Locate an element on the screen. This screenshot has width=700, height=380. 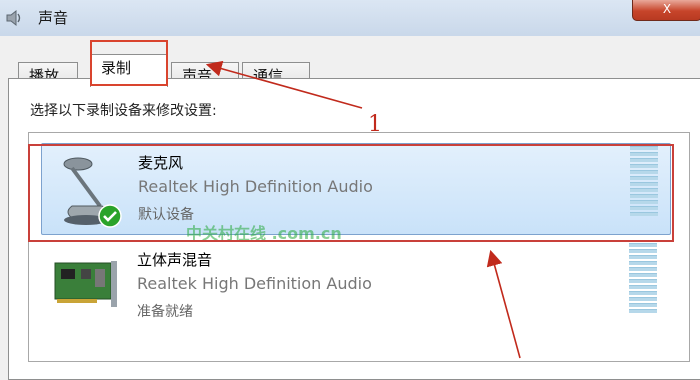
device-description: Realtek High Definition Audio is located at coordinates (254, 283).